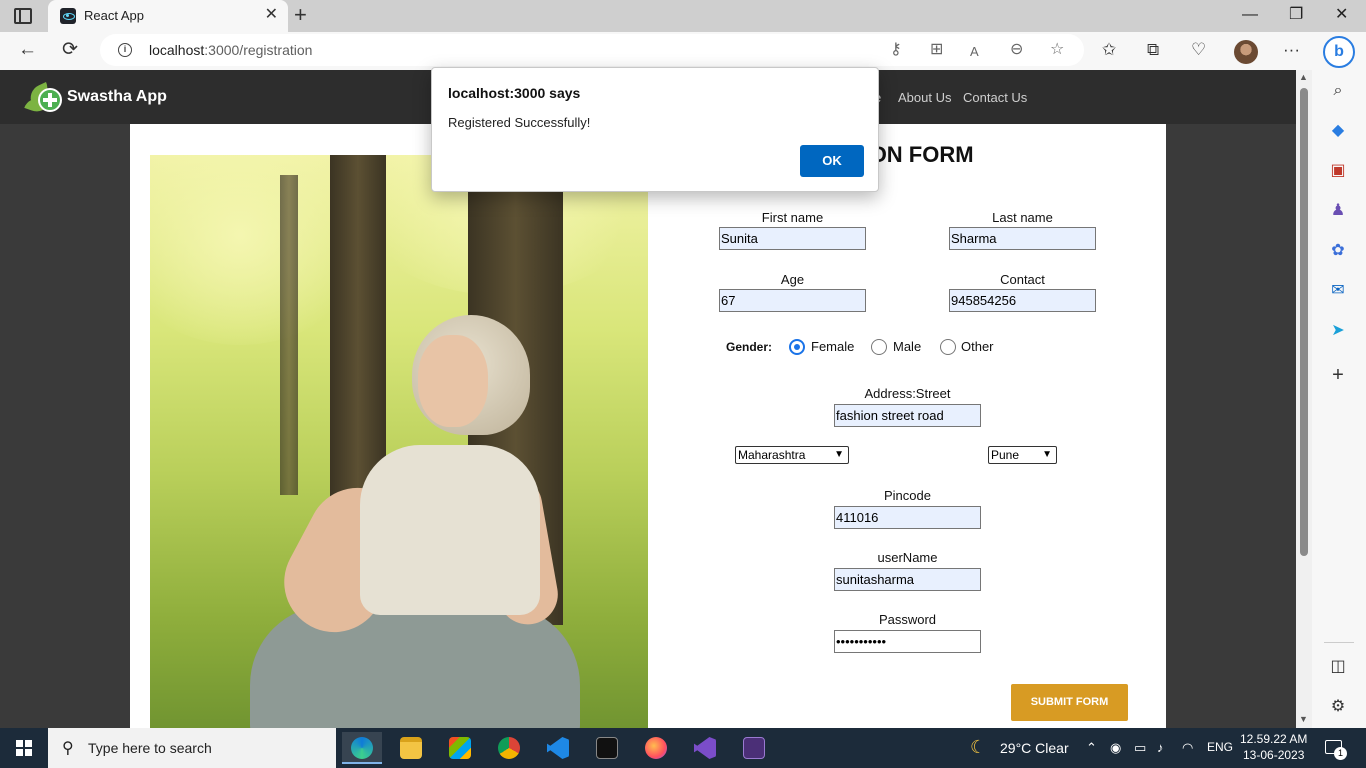 The width and height of the screenshot is (1366, 768). Describe the element at coordinates (907, 641) in the screenshot. I see `password-input: •••••••••••` at that location.